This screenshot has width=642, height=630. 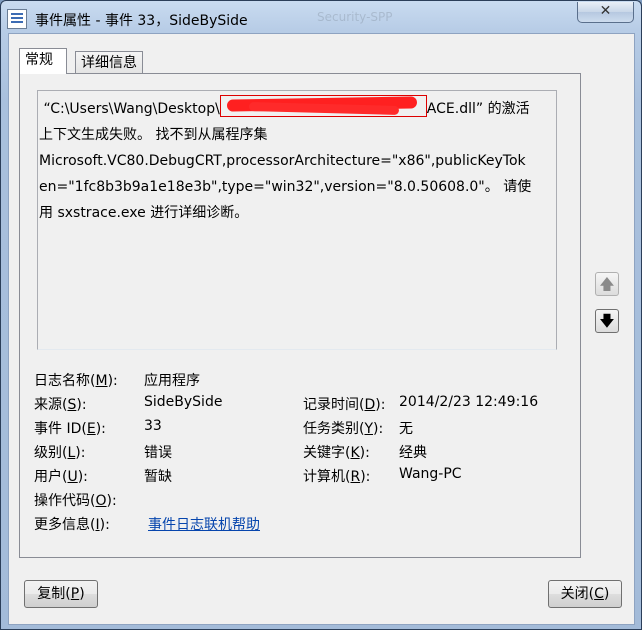 What do you see at coordinates (61, 477) in the screenshot?
I see `user-label: 用户(U):` at bounding box center [61, 477].